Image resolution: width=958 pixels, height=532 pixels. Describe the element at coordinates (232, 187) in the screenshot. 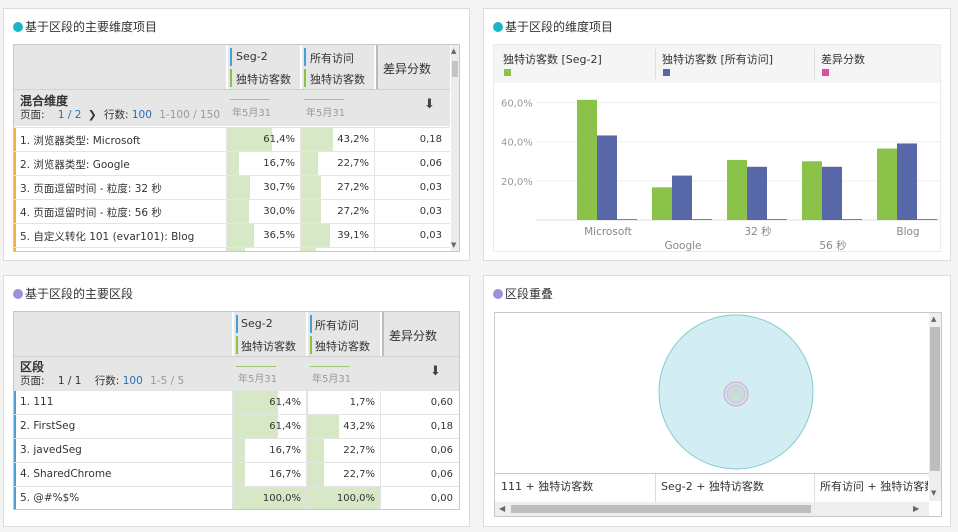

I see `table-row: 3. 页面逗留时间 - 粒度: 32 秒 30,7% 27,2% 0,03` at that location.